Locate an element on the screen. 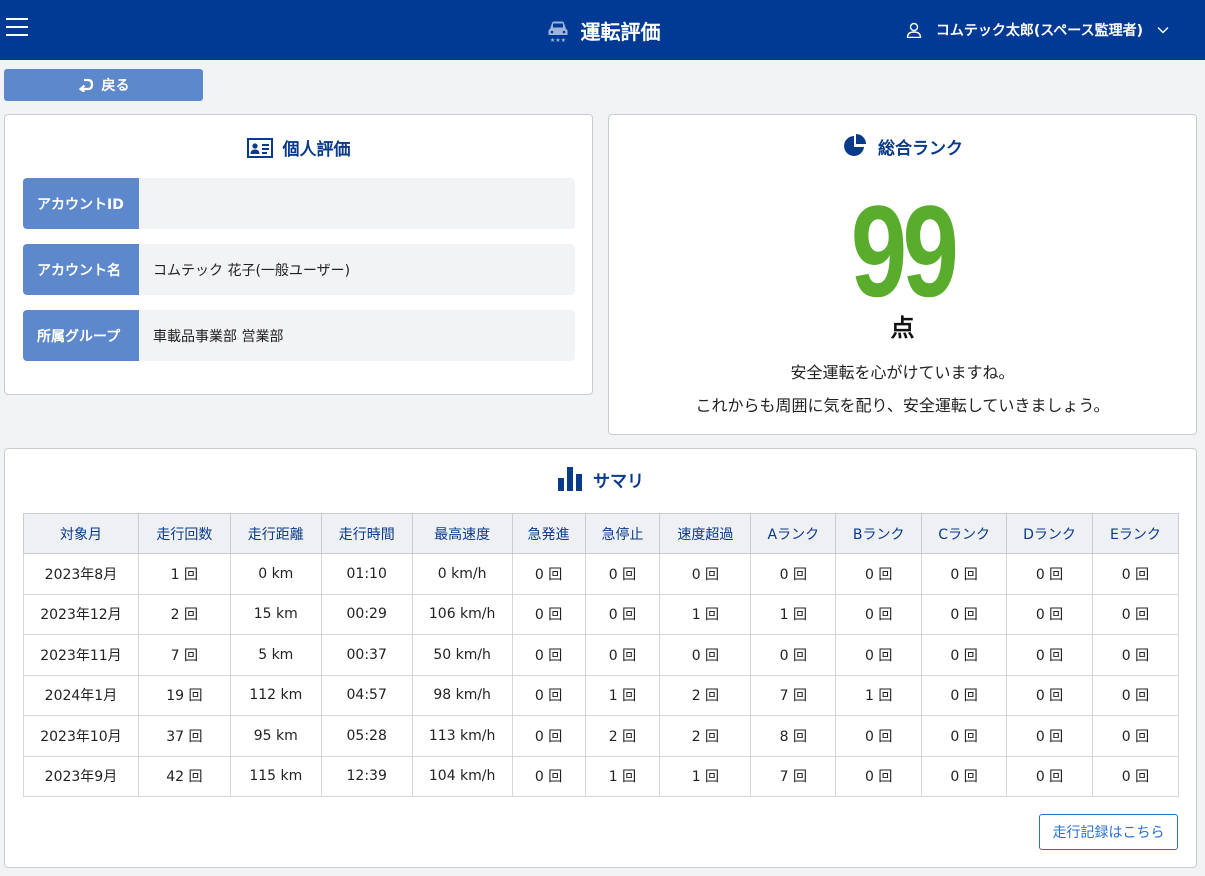  info-label: アカウントID is located at coordinates (81, 203).